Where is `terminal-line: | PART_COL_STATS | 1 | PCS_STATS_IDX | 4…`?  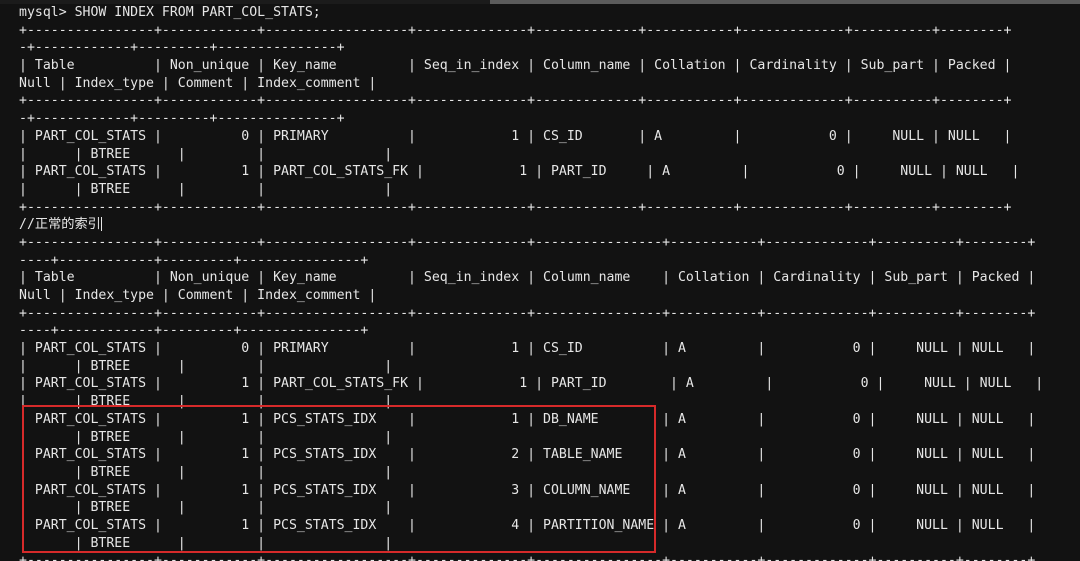 terminal-line: | PART_COL_STATS | 1 | PCS_STATS_IDX | 4… is located at coordinates (527, 525).